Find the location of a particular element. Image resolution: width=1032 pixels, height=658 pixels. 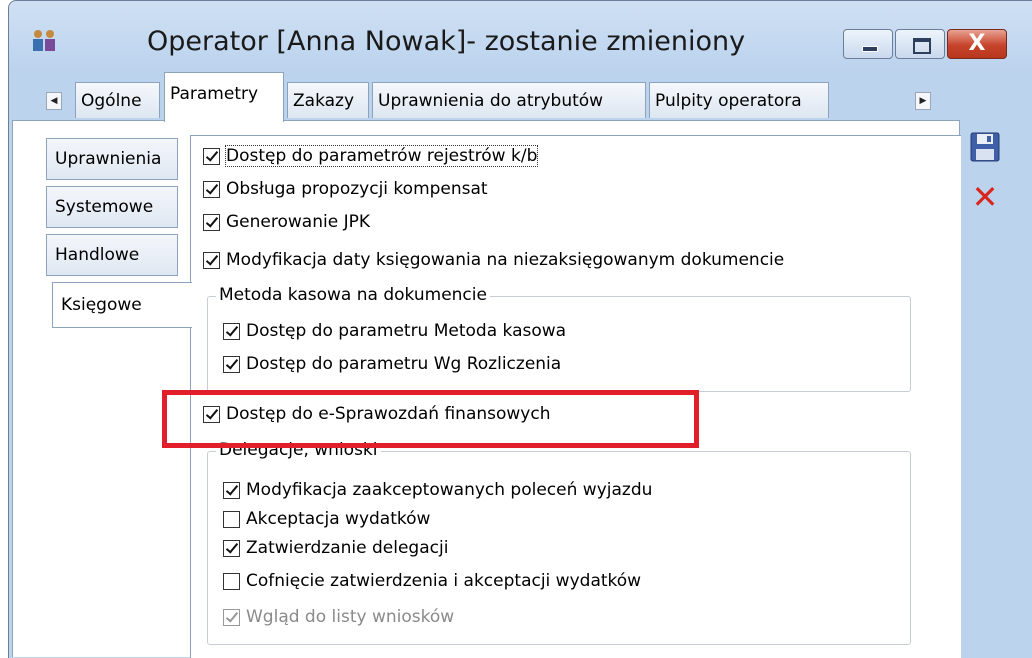

option-label: Wgląd do listy wniosków is located at coordinates (350, 617).